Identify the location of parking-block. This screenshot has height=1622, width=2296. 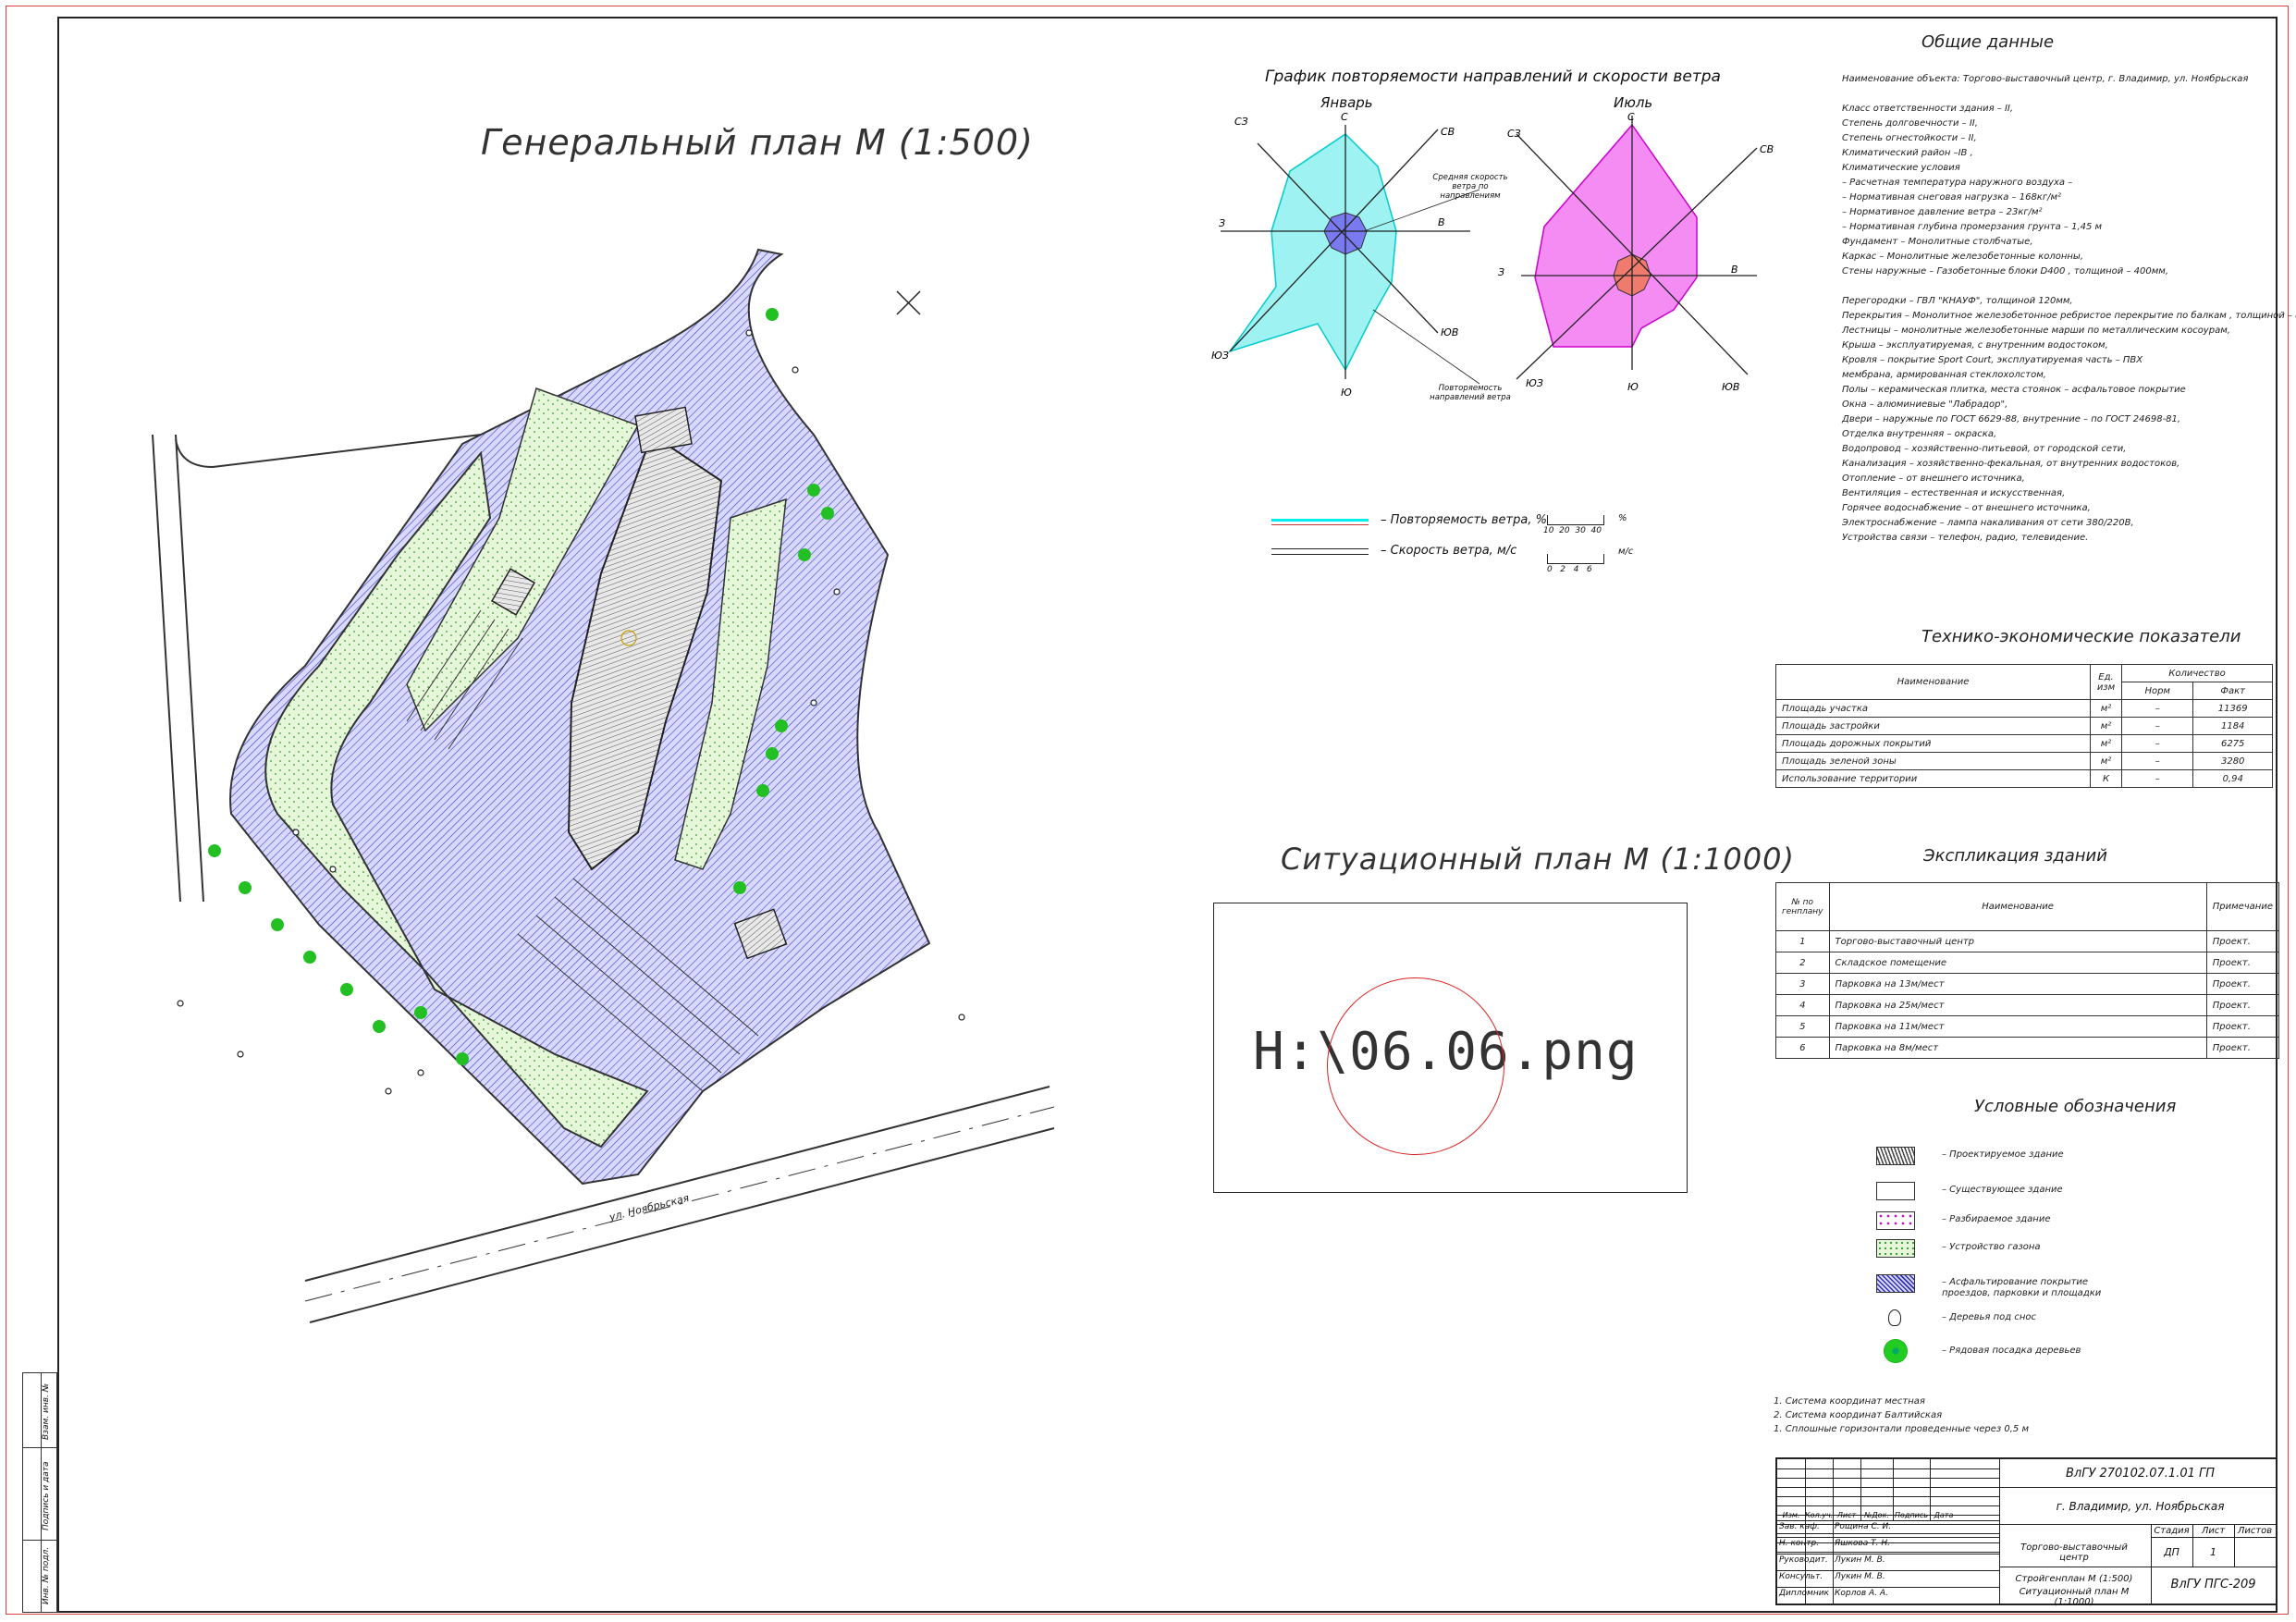
(664, 430).